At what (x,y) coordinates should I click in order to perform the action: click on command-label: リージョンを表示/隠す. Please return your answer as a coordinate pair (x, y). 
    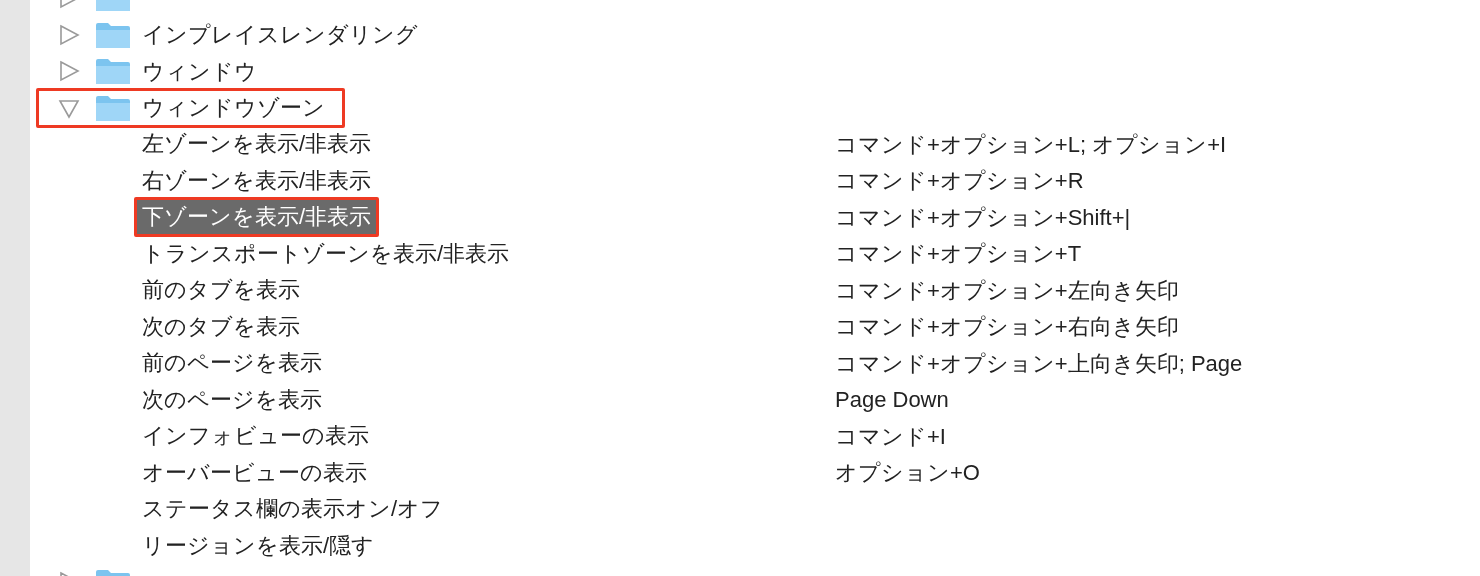
    Looking at the image, I should click on (258, 545).